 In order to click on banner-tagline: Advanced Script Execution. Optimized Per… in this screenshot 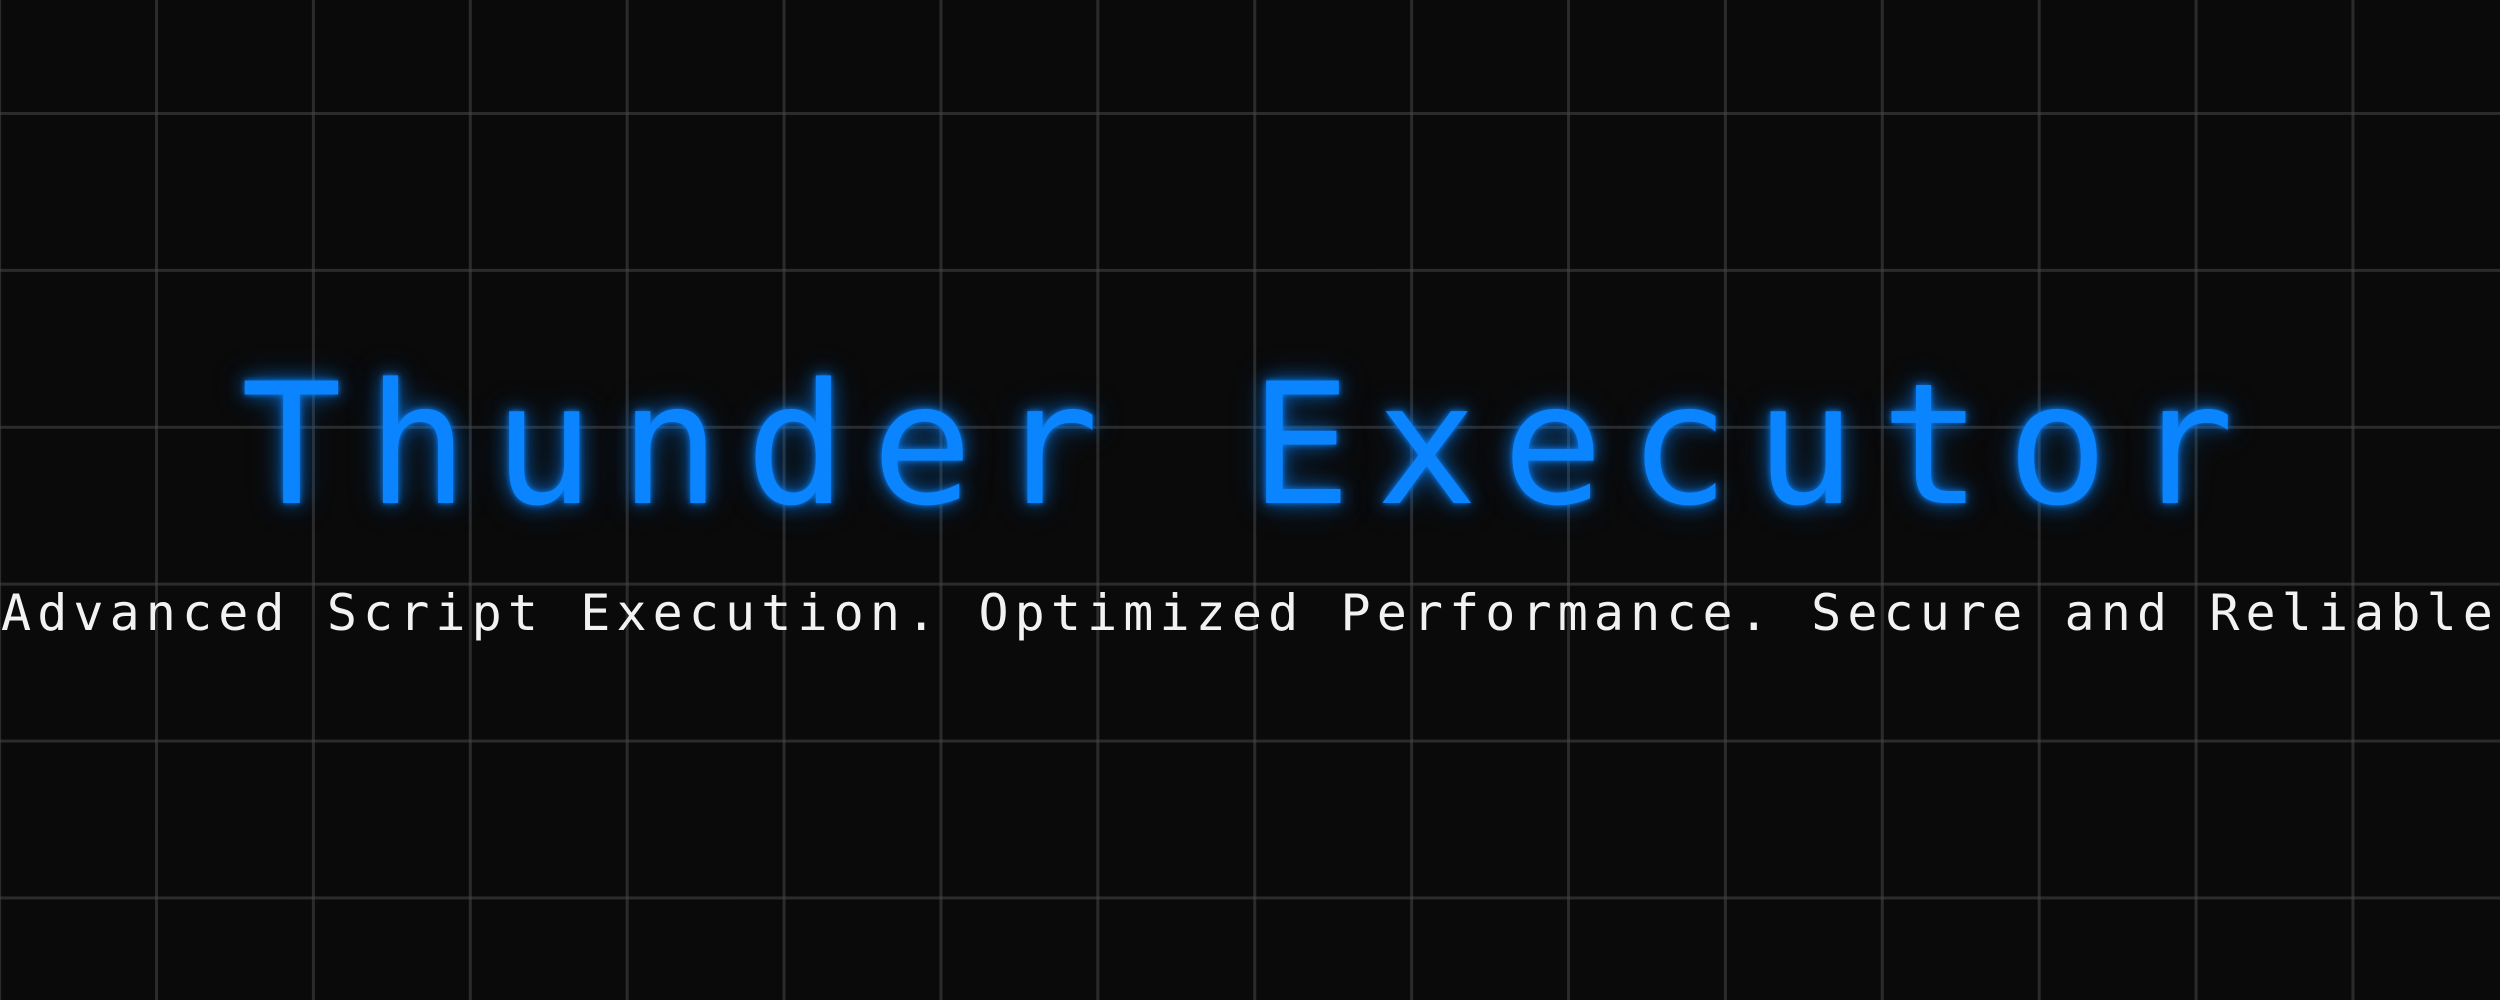, I will do `click(1250, 613)`.